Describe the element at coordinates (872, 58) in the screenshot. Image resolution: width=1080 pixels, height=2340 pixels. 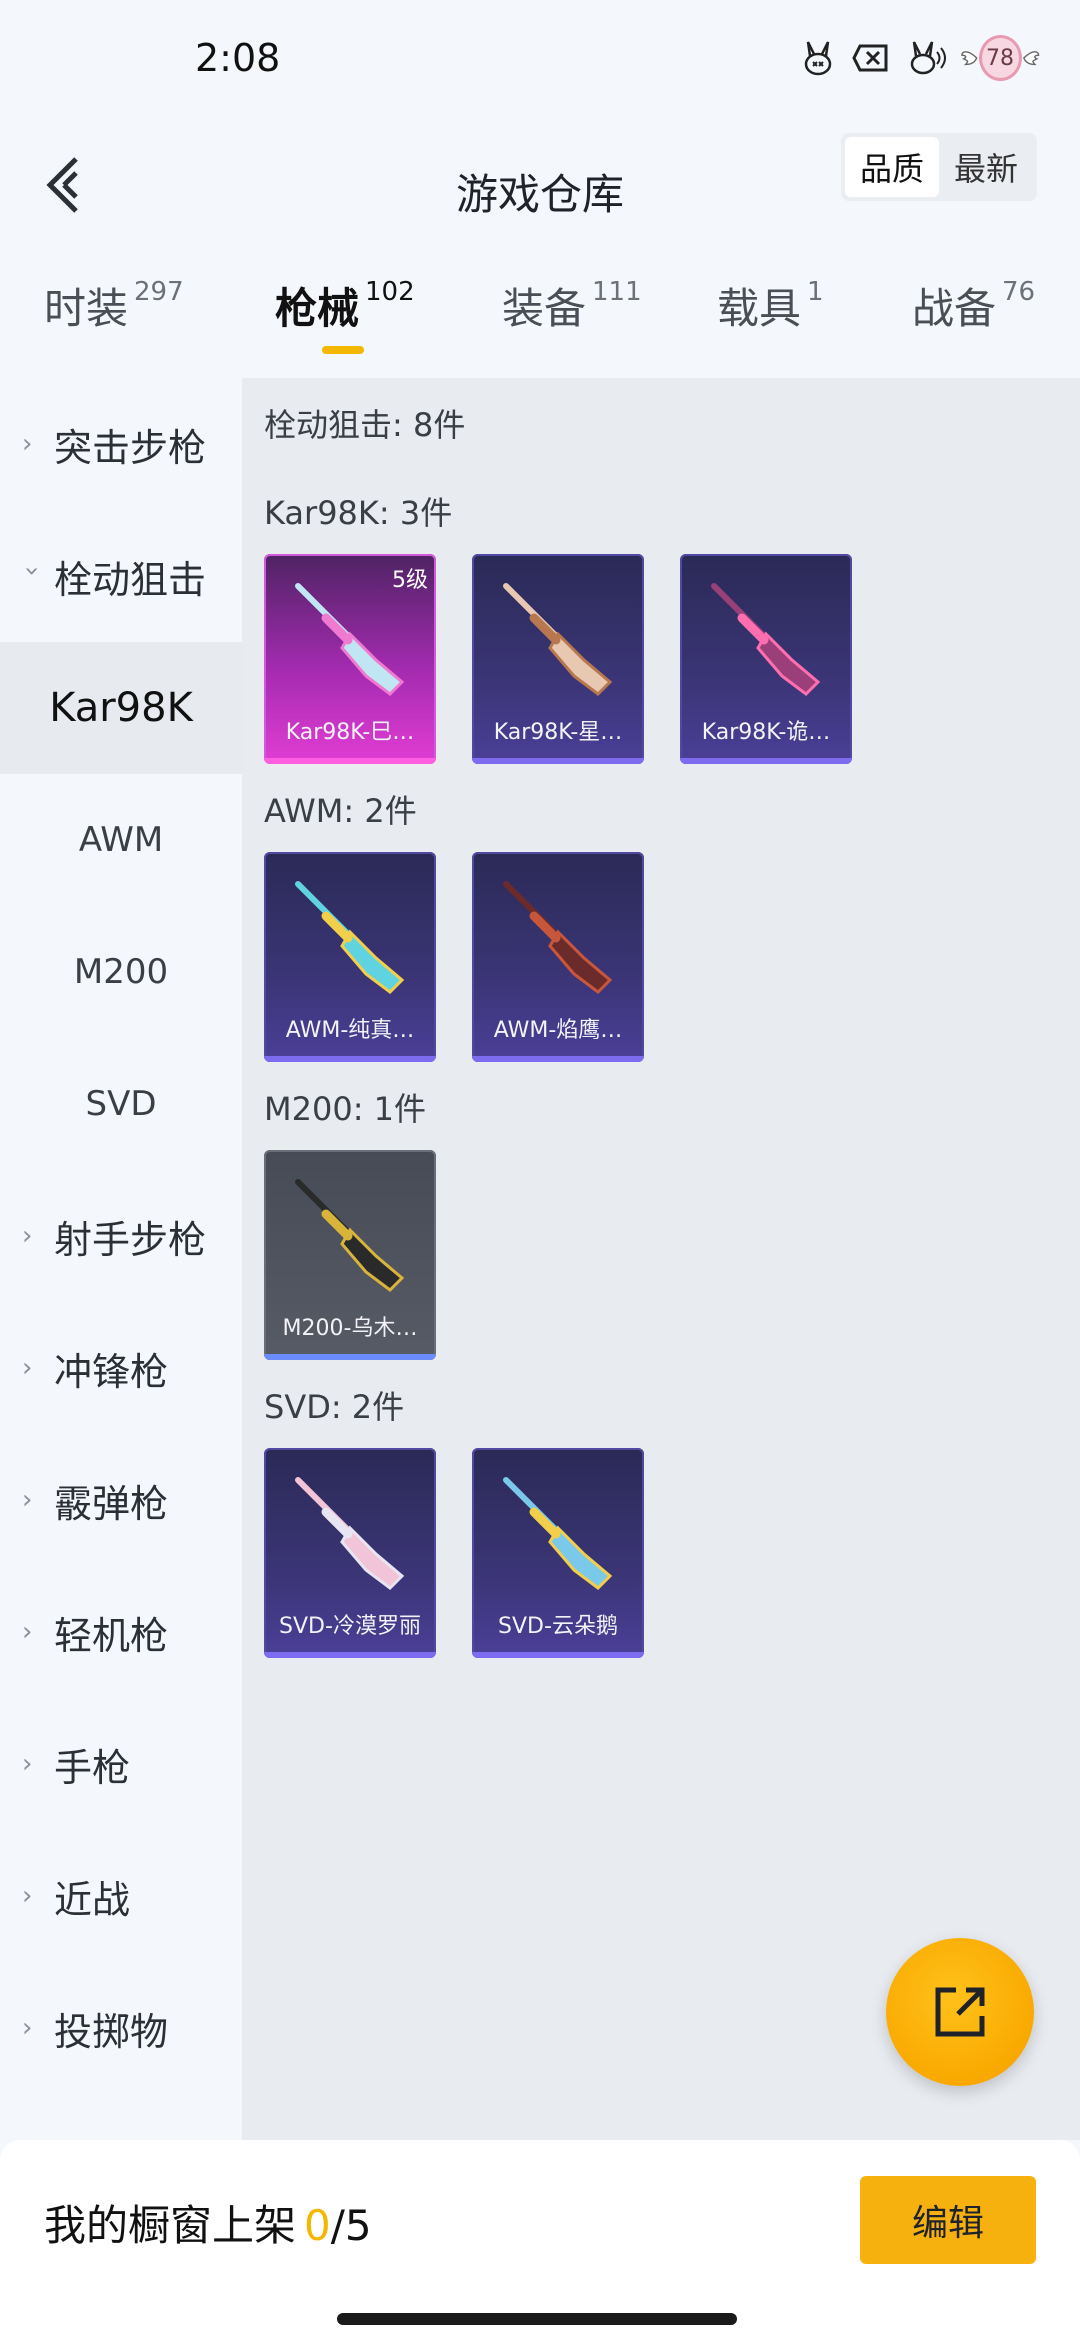
I see `close-box-icon` at that location.